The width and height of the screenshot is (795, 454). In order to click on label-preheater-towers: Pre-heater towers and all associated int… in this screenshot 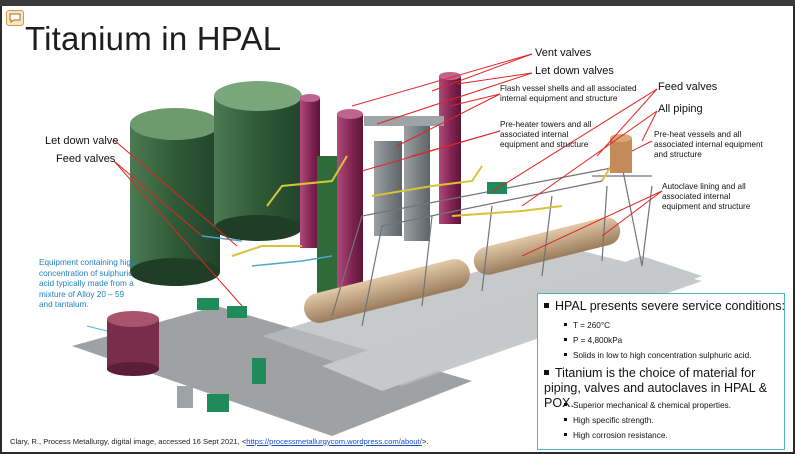, I will do `click(546, 134)`.